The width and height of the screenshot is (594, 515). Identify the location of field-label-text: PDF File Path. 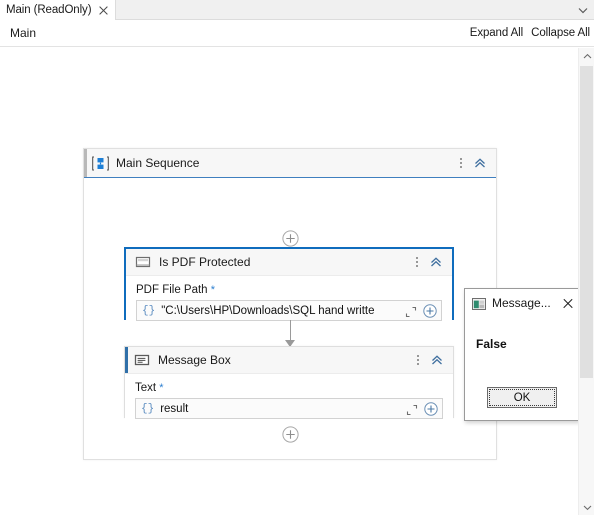
(172, 290).